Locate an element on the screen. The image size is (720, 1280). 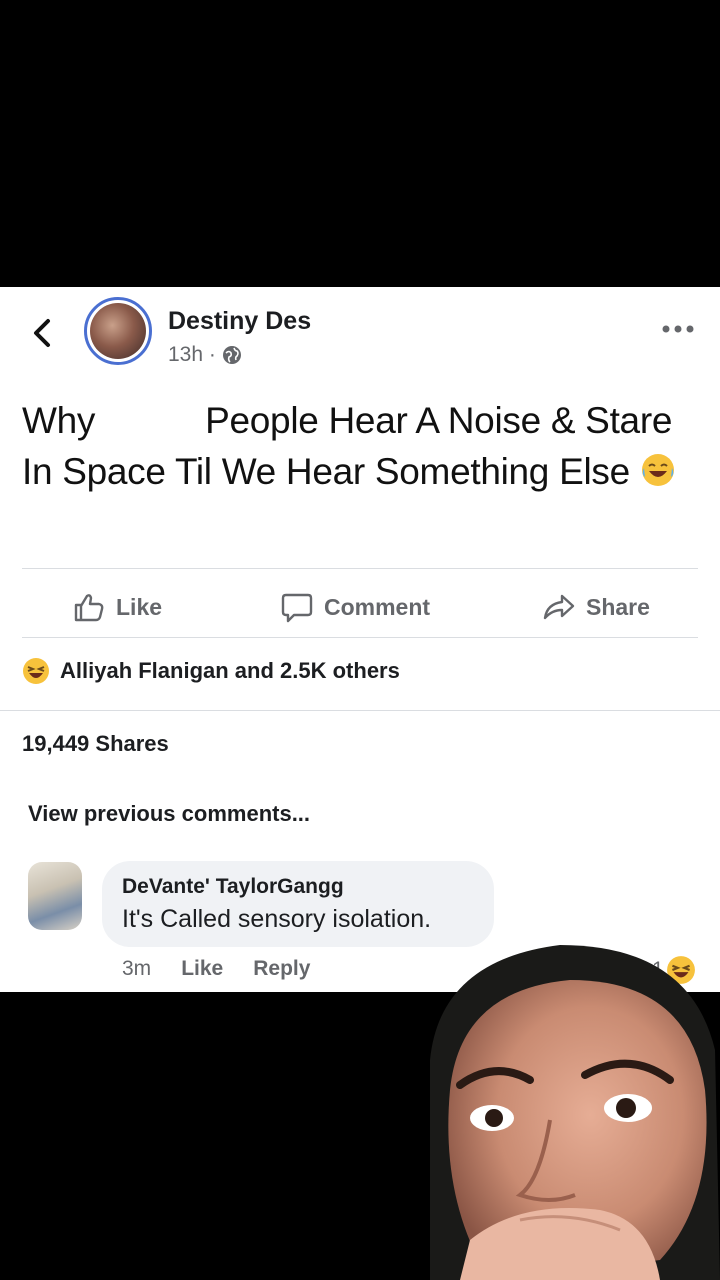
comment-time: 3m is located at coordinates (137, 968).